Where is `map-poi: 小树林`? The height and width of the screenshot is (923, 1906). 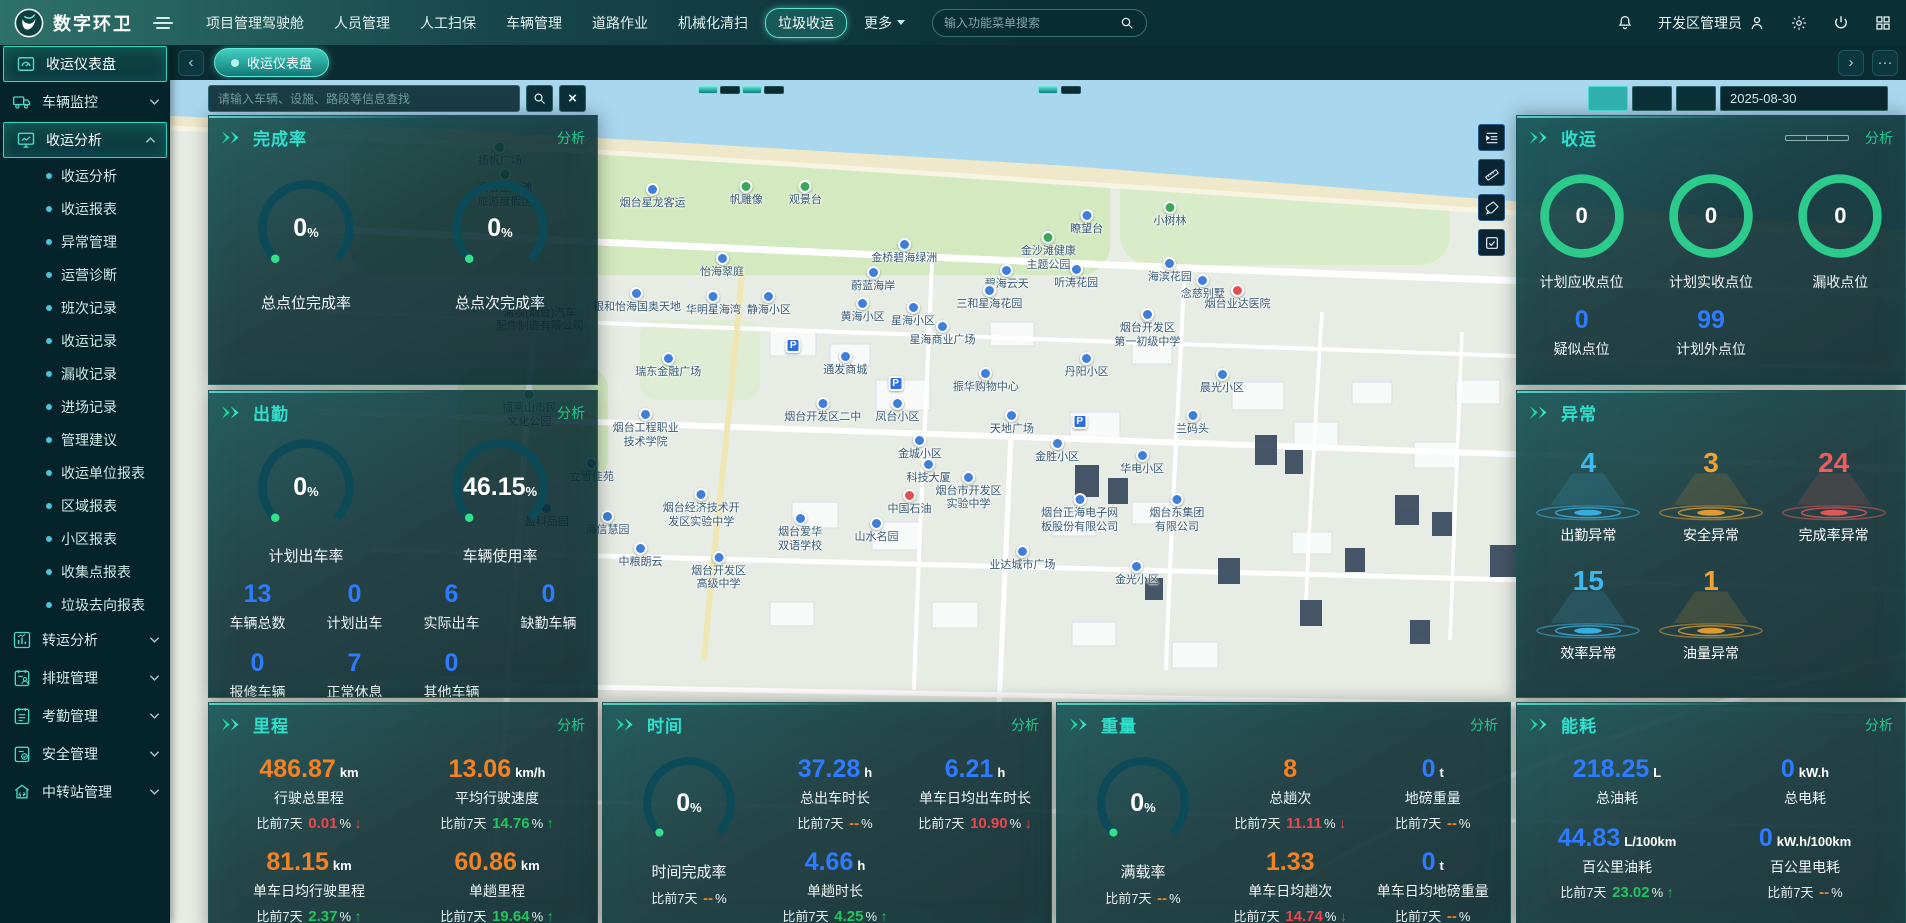 map-poi: 小树林 is located at coordinates (1169, 214).